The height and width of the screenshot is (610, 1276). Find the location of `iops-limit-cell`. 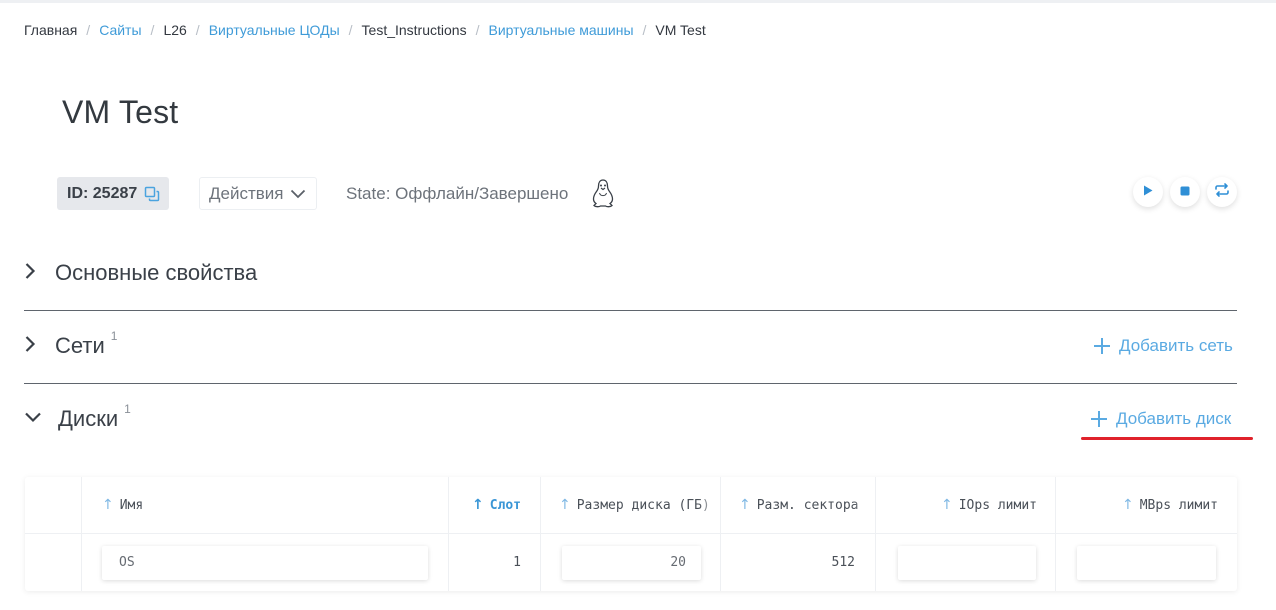

iops-limit-cell is located at coordinates (966, 562).